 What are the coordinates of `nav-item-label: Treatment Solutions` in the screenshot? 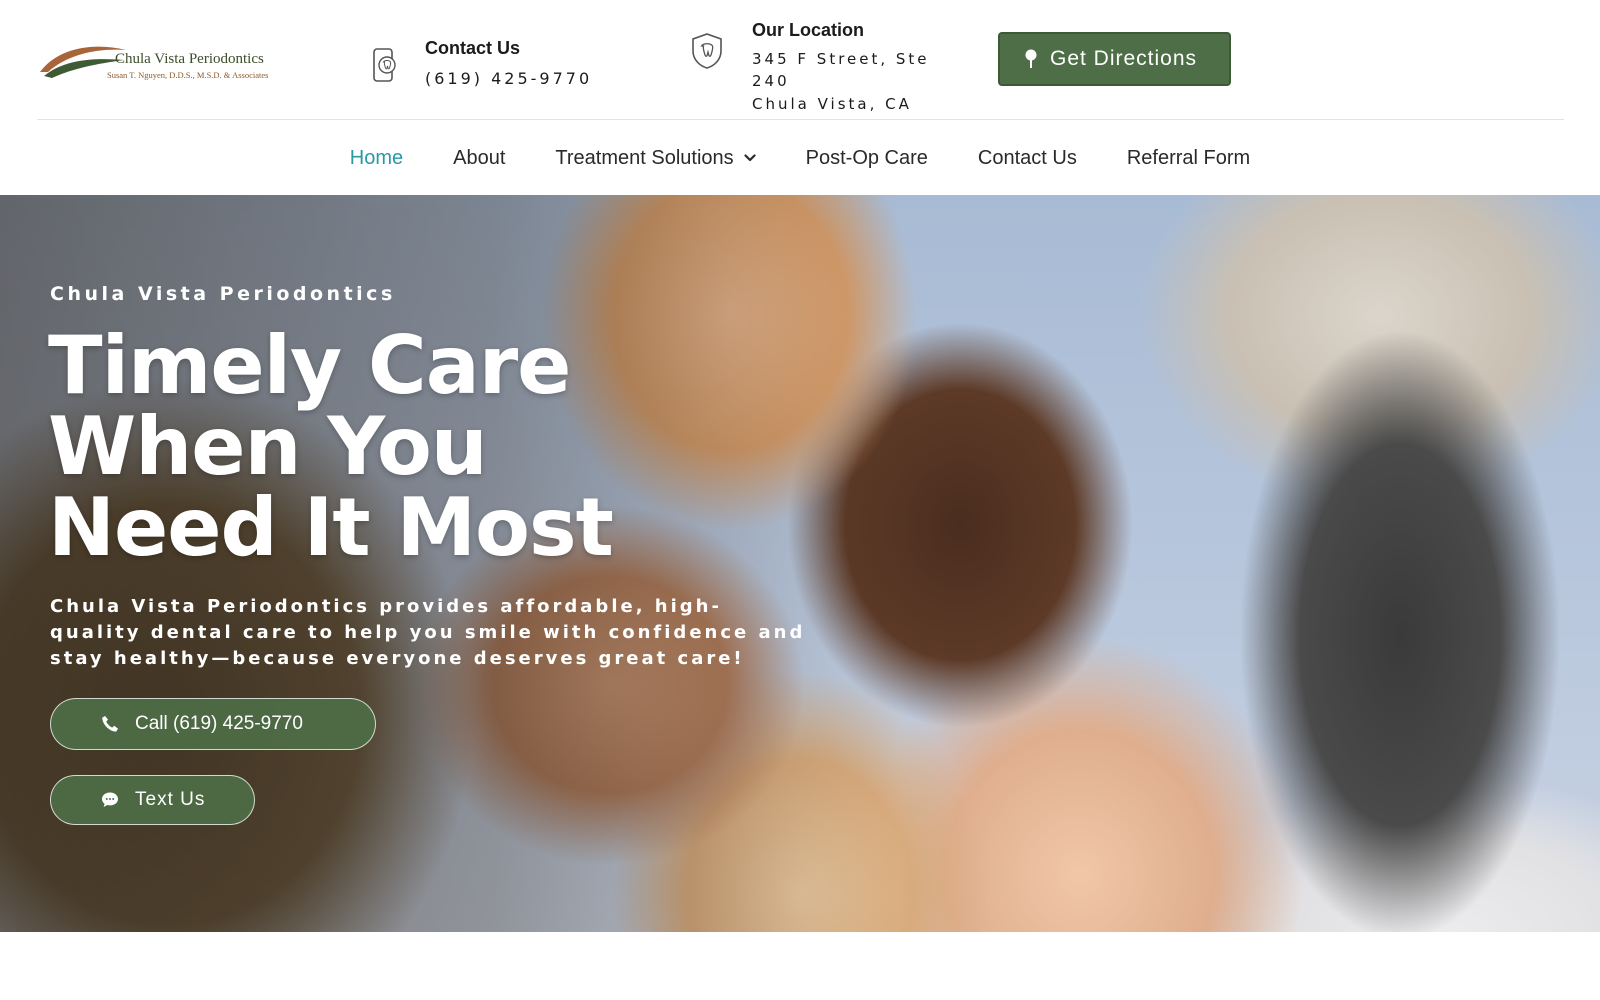 It's located at (644, 157).